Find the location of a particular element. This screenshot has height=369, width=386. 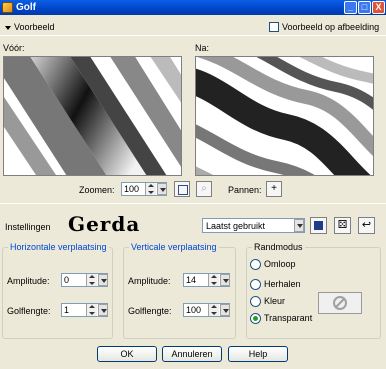

radio-transparent-label: Transparant is located at coordinates (288, 318).